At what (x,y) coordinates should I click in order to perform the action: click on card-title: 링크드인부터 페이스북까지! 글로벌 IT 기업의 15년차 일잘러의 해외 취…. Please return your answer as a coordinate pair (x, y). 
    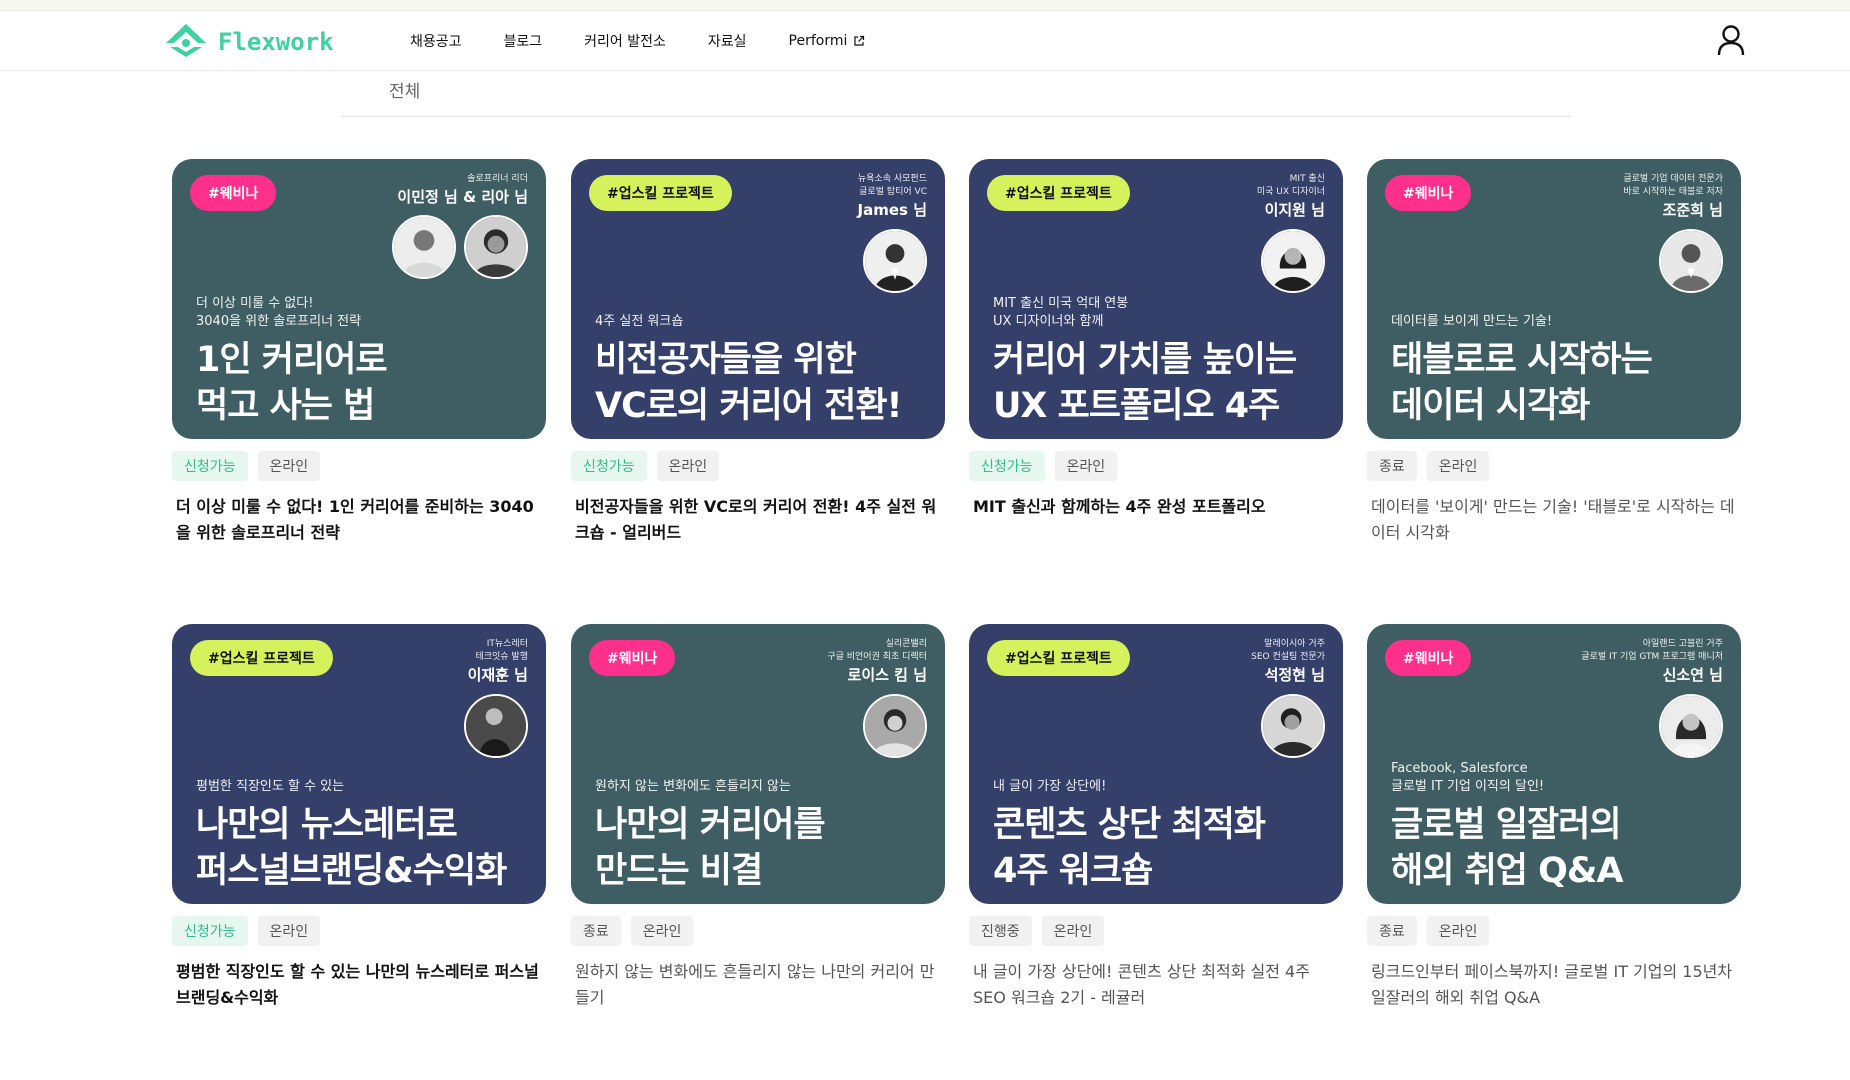
    Looking at the image, I should click on (1554, 985).